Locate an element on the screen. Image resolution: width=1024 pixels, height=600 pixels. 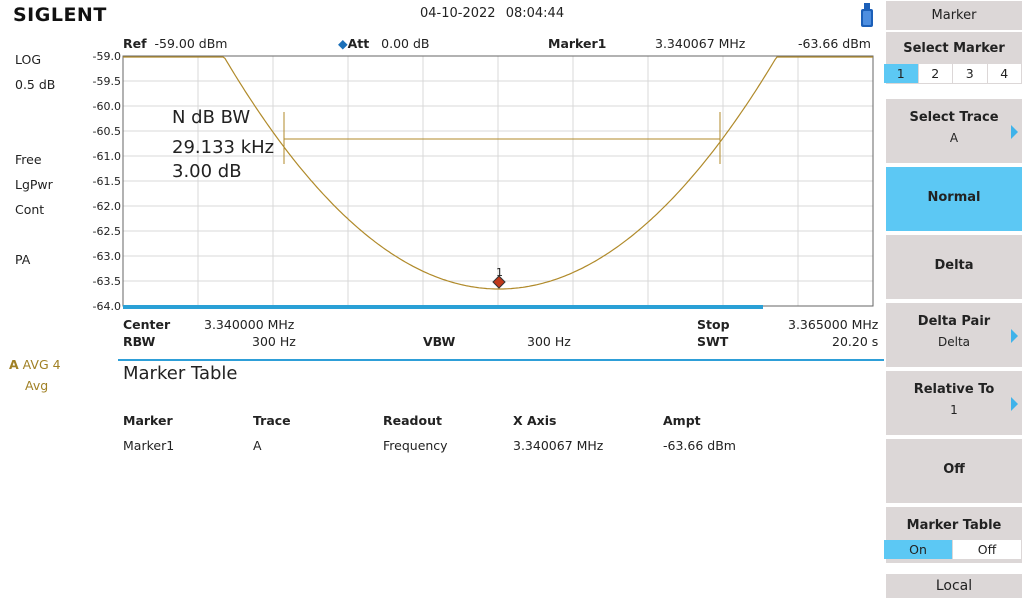
y-tick-label: -62.5 is located at coordinates (107, 231).